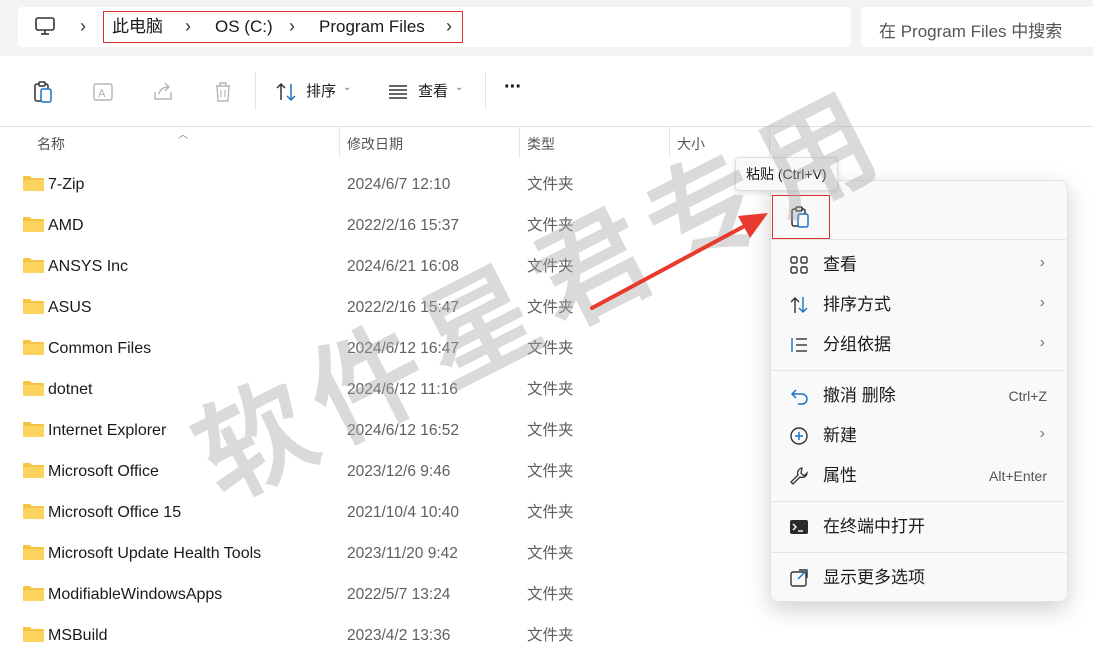  I want to click on menu-item-undo-delete: 撤消 删除 Ctrl+Z, so click(919, 396).